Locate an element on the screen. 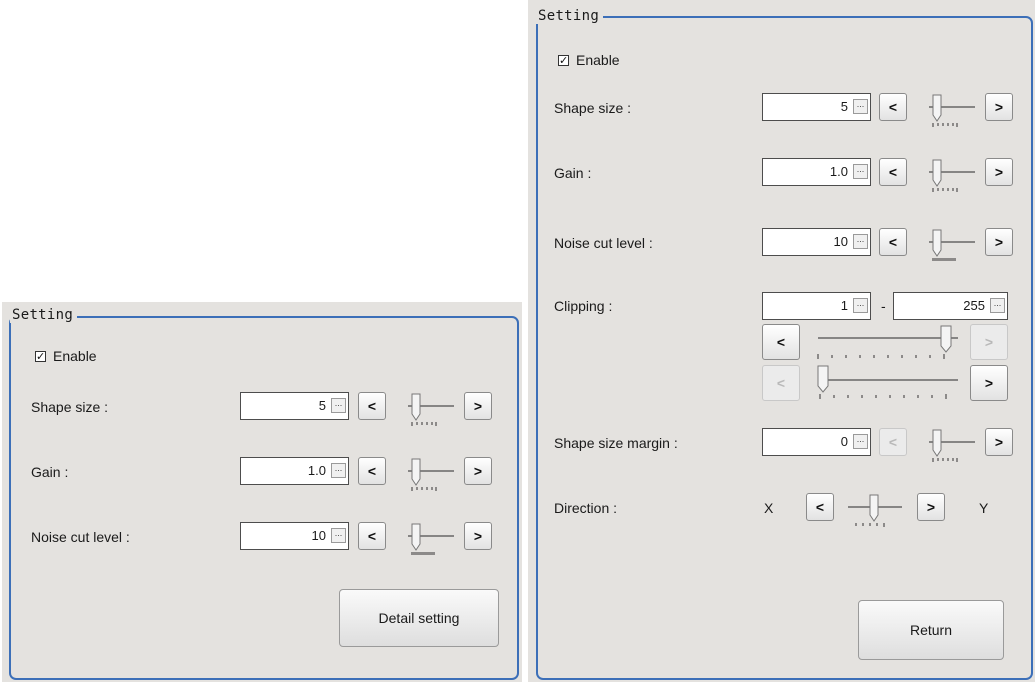 The height and width of the screenshot is (682, 1035). shape-margin-decrement-button: < is located at coordinates (893, 442).